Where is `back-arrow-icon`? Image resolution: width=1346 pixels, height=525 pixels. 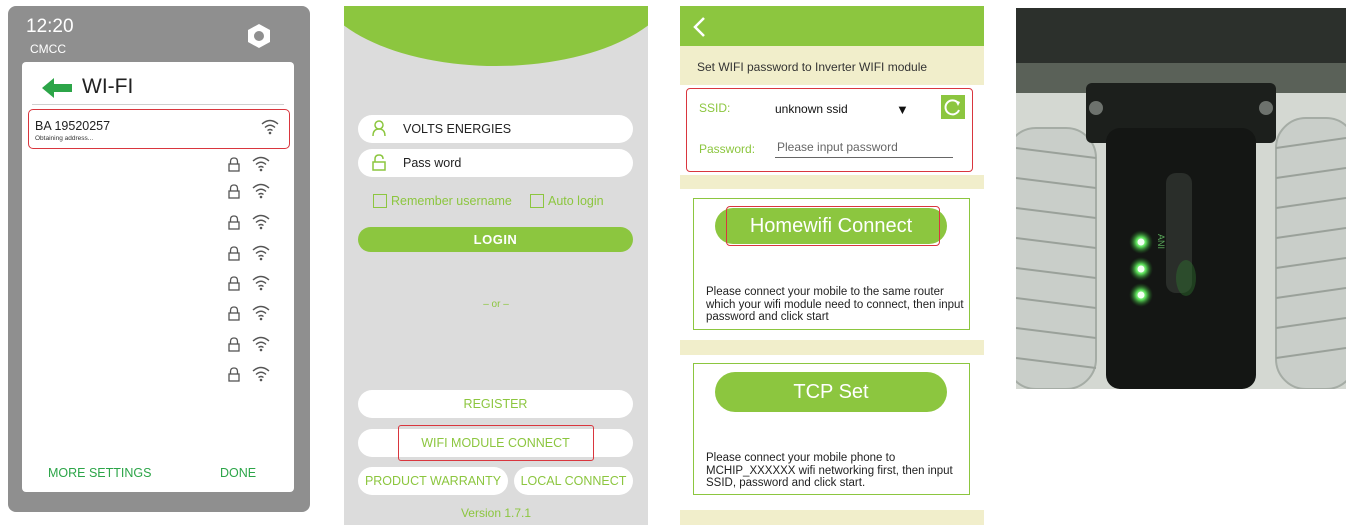 back-arrow-icon is located at coordinates (57, 88).